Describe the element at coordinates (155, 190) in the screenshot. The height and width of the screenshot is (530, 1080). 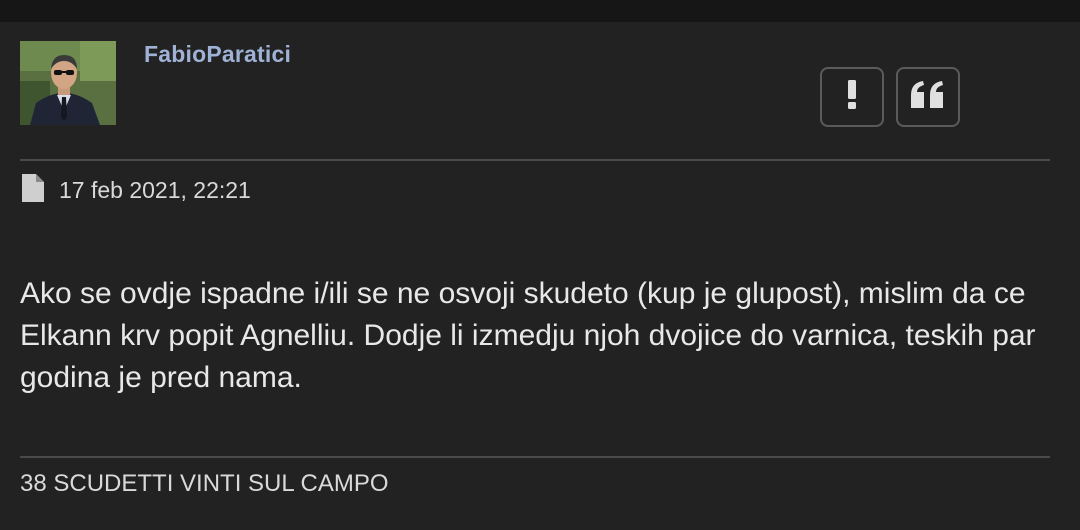
I see `post-date: 17 feb 2021, 22:21` at that location.